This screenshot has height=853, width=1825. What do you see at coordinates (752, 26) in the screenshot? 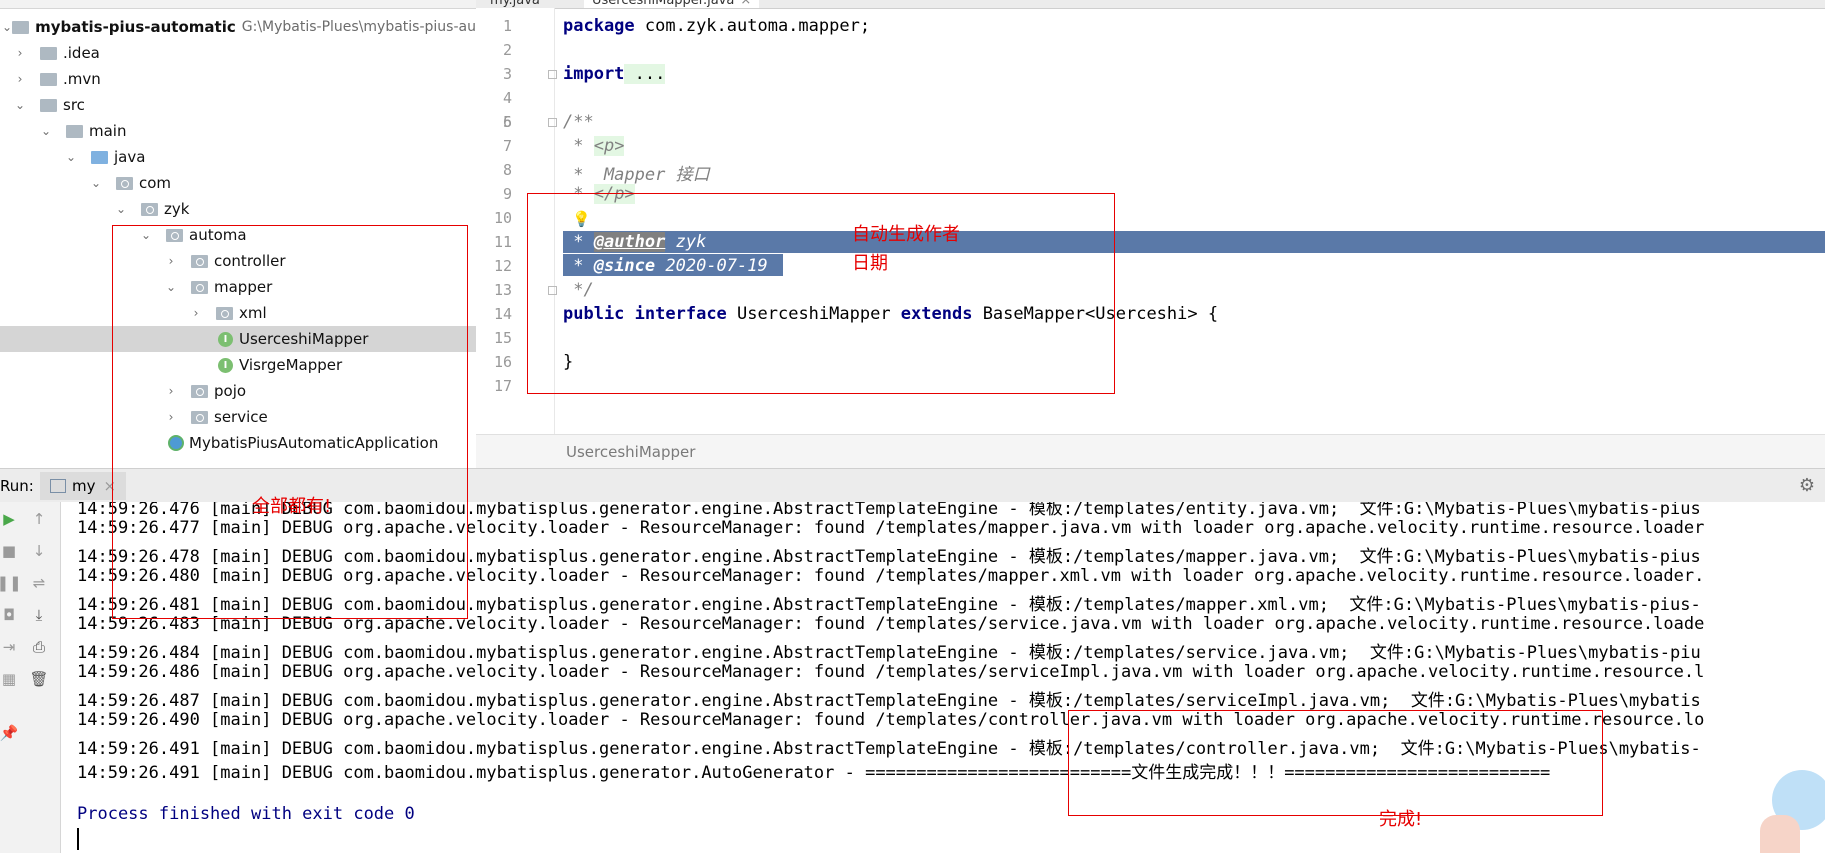
I see `code-text: com.zyk.automa.mapper;` at bounding box center [752, 26].